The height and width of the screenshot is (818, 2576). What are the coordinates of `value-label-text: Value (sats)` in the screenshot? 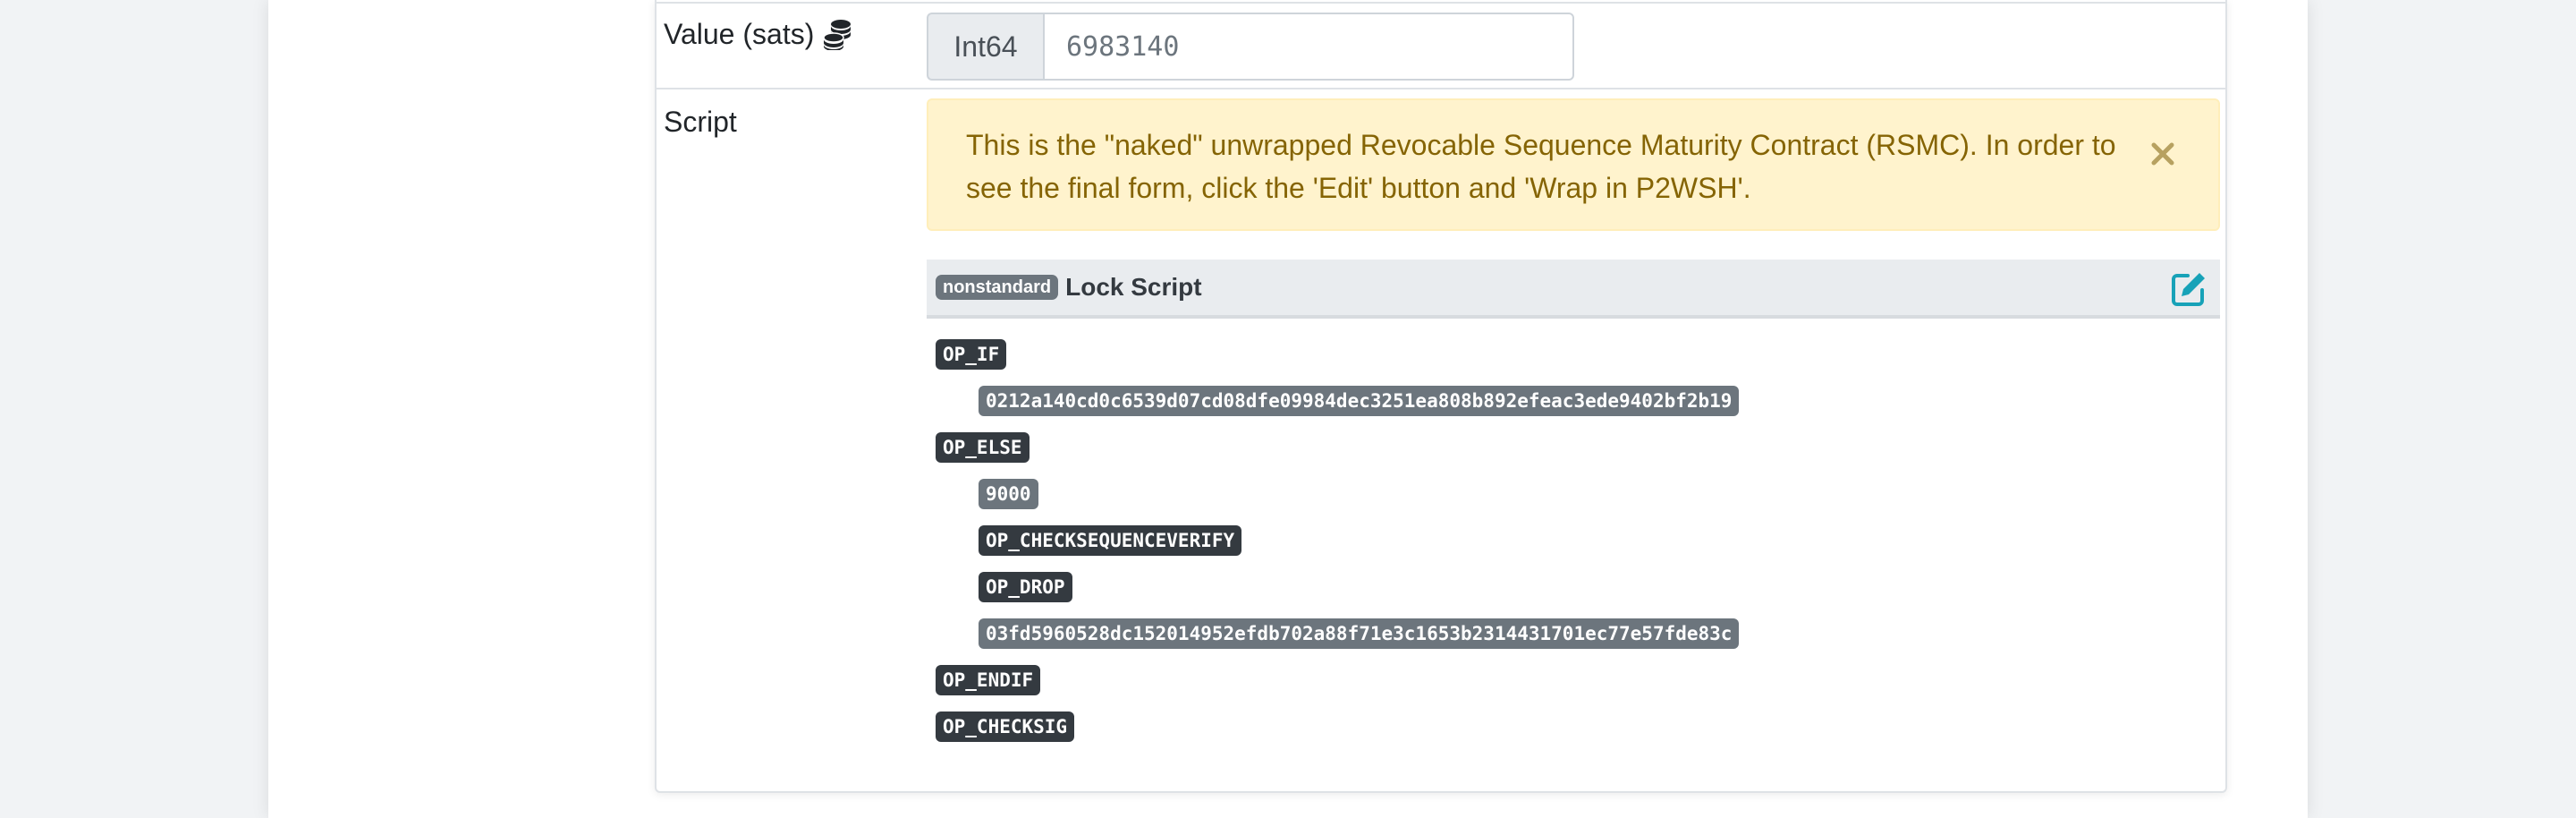 It's located at (739, 34).